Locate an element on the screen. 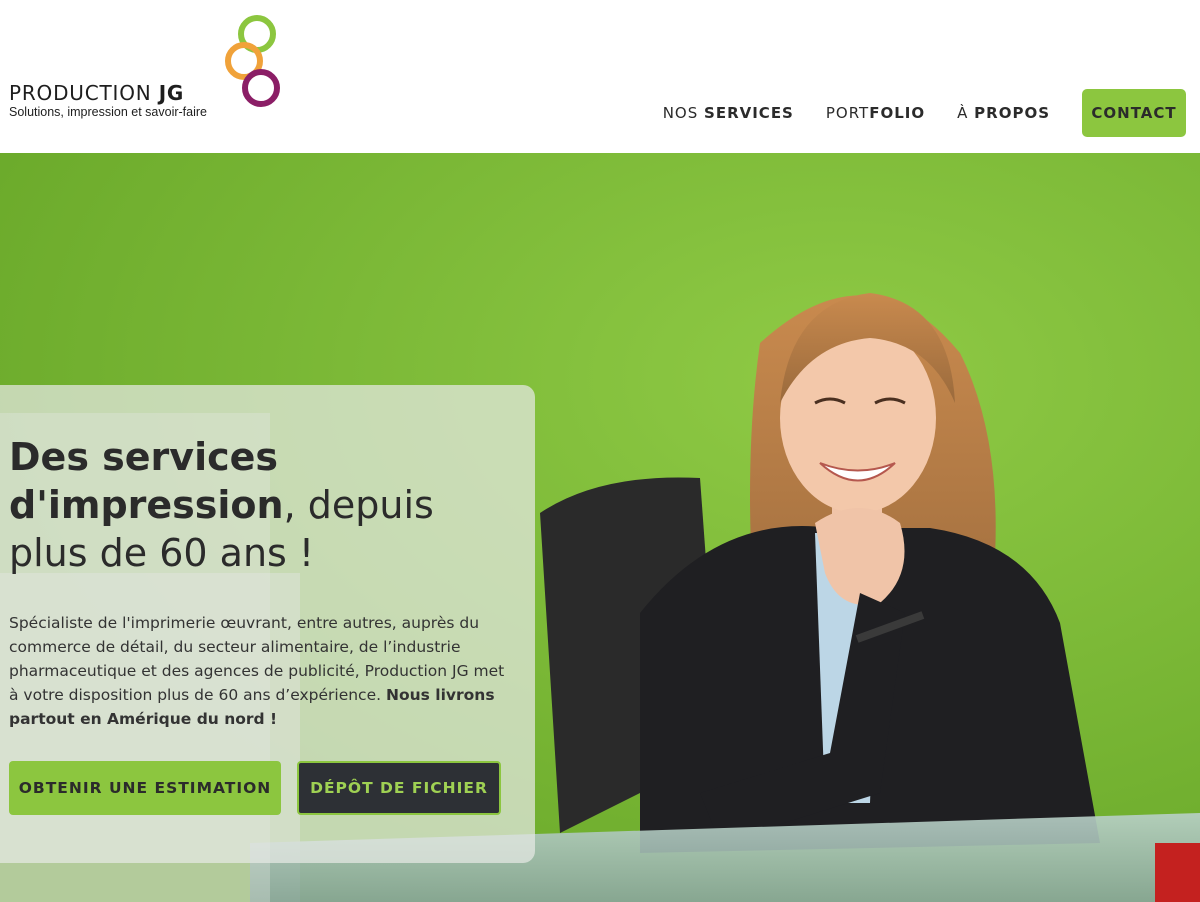 The height and width of the screenshot is (902, 1200). estimate-button: OBTENIR UNE ESTIMATION is located at coordinates (145, 788).